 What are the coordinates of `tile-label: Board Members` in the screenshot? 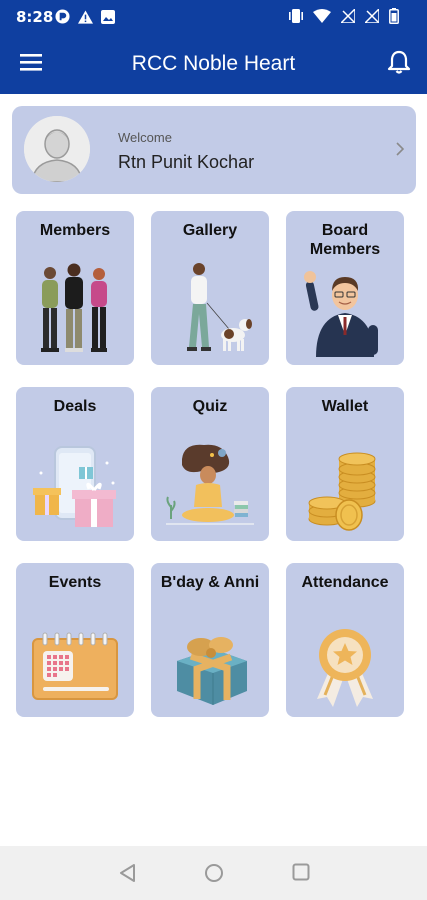 It's located at (345, 240).